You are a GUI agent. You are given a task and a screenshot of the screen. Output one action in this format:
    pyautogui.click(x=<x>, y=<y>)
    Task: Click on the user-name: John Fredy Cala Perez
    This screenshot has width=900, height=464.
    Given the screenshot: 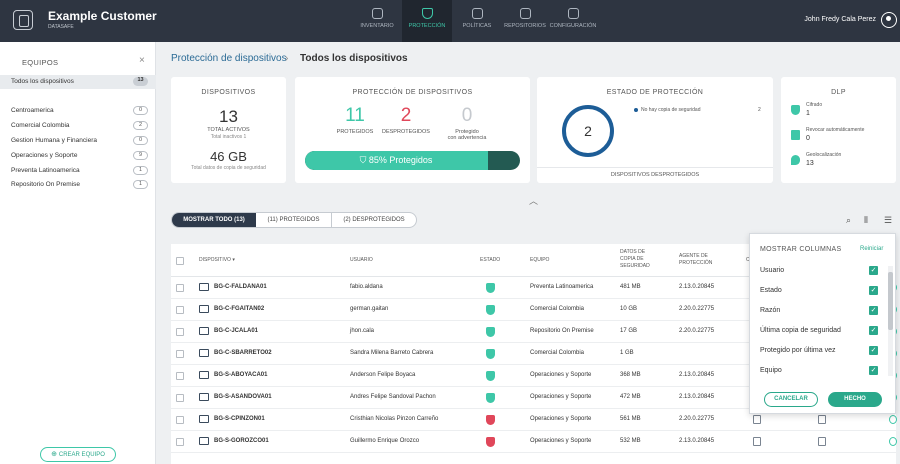 What is the action you would take?
    pyautogui.click(x=840, y=19)
    